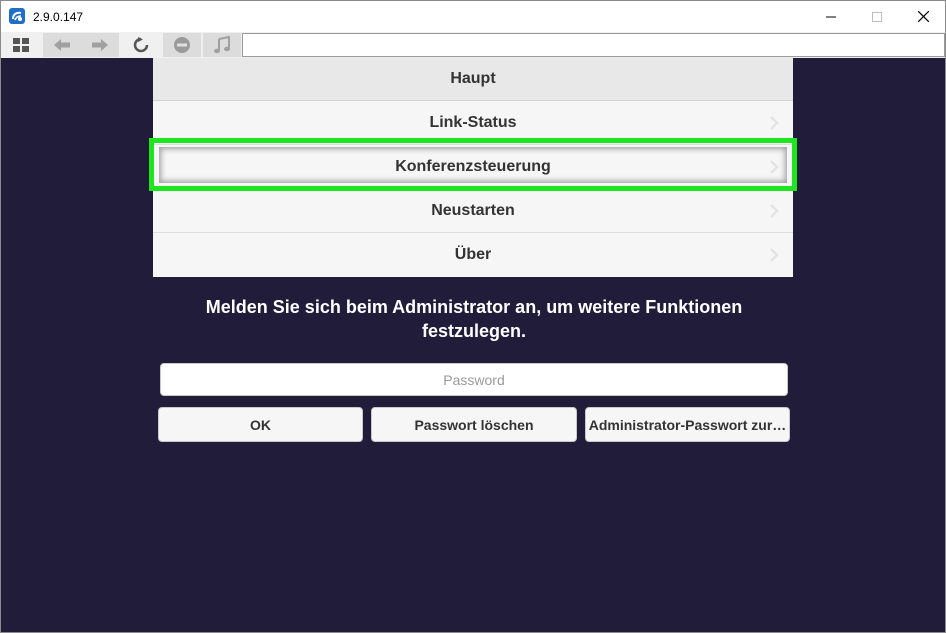  I want to click on password-input, so click(474, 379).